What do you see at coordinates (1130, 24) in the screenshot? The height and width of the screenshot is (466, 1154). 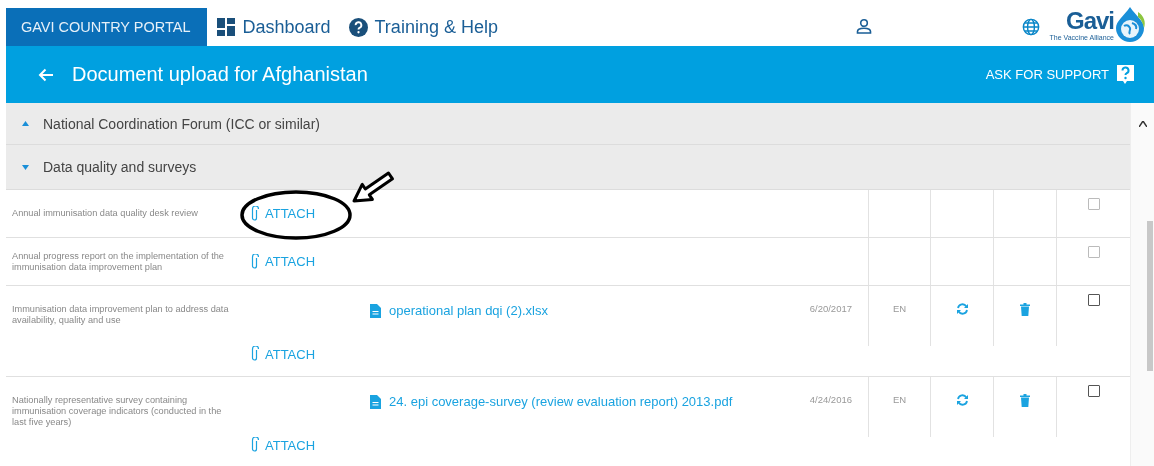 I see `globe-drop-logo-icon` at bounding box center [1130, 24].